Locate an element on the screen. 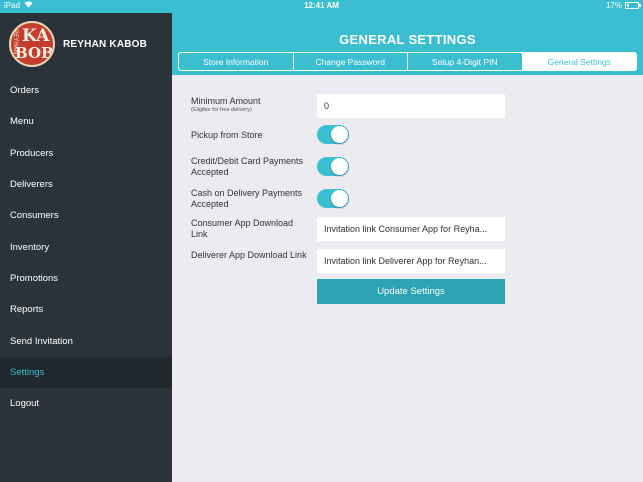 The height and width of the screenshot is (482, 643). status-bar: iPad 12:41 AM 17% is located at coordinates (321, 6).